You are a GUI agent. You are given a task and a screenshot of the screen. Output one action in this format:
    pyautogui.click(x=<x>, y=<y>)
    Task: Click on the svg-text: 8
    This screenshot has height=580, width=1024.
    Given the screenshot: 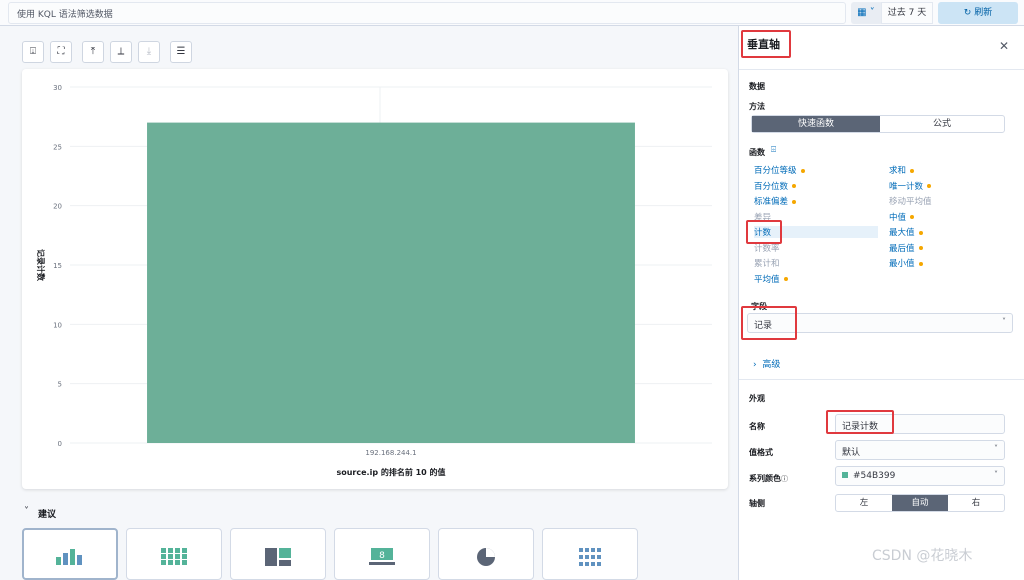 What is the action you would take?
    pyautogui.click(x=382, y=556)
    